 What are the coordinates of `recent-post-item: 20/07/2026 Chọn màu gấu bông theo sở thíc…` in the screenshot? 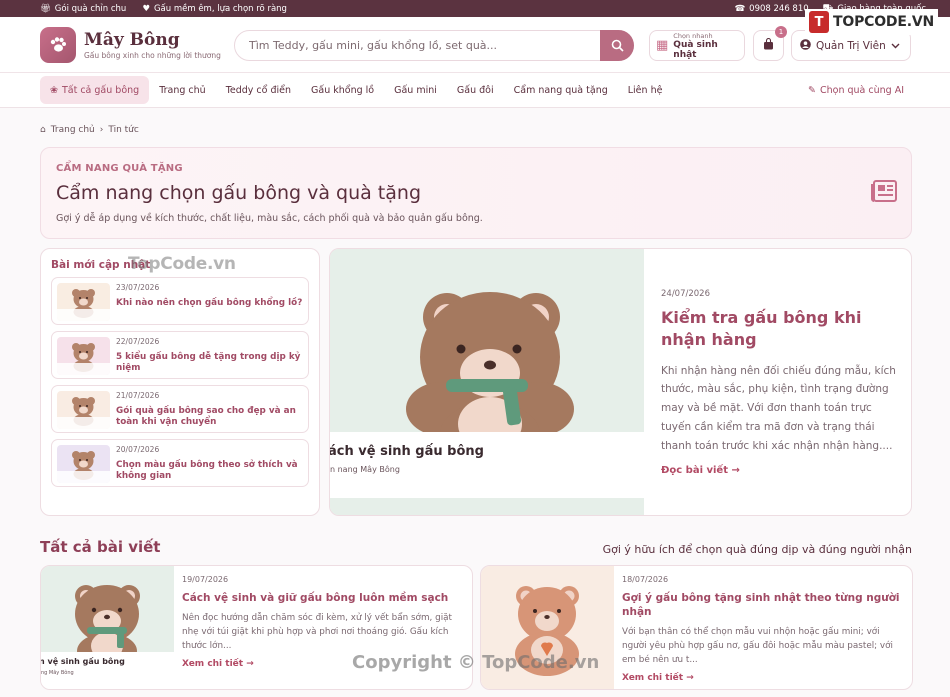 It's located at (180, 463).